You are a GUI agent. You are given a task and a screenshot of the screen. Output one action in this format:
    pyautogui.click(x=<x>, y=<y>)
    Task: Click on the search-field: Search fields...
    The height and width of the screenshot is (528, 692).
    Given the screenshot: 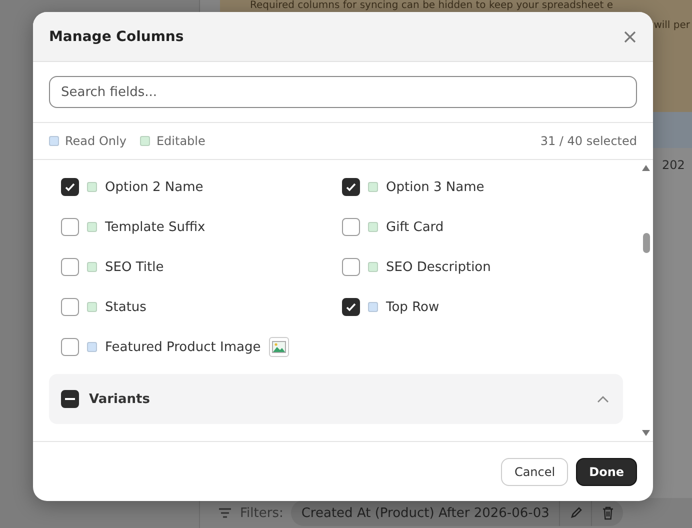 What is the action you would take?
    pyautogui.click(x=343, y=92)
    